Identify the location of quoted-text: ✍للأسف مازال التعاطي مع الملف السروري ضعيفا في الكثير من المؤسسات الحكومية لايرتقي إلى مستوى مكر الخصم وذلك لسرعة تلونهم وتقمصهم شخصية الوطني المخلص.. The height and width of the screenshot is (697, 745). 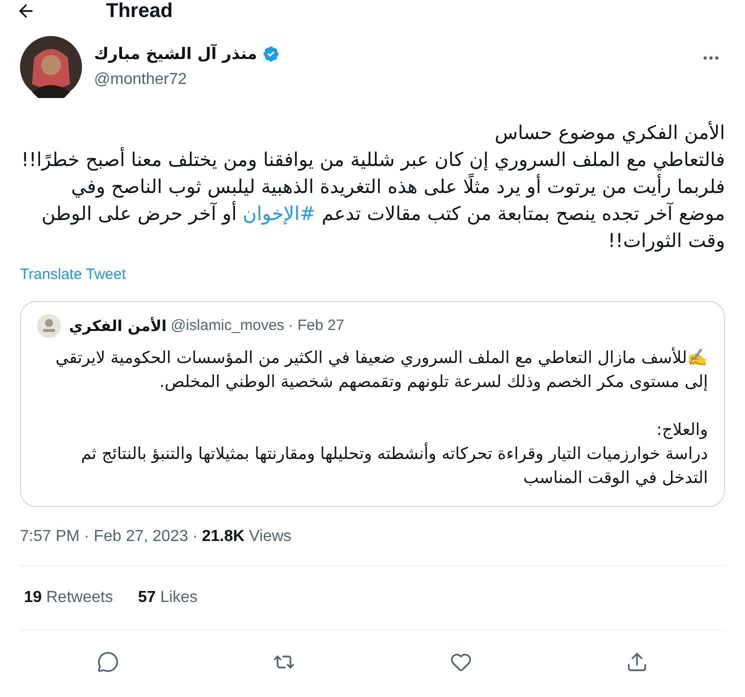
(381, 369).